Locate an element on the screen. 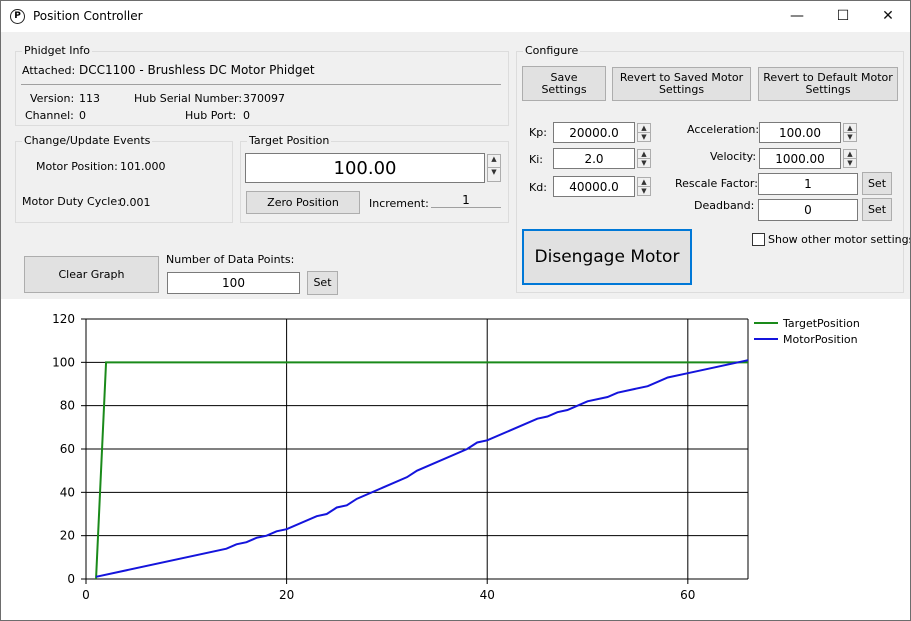 This screenshot has height=621, width=911. attached-value: DCC1100 - Brushless DC Motor Phidget is located at coordinates (197, 70).